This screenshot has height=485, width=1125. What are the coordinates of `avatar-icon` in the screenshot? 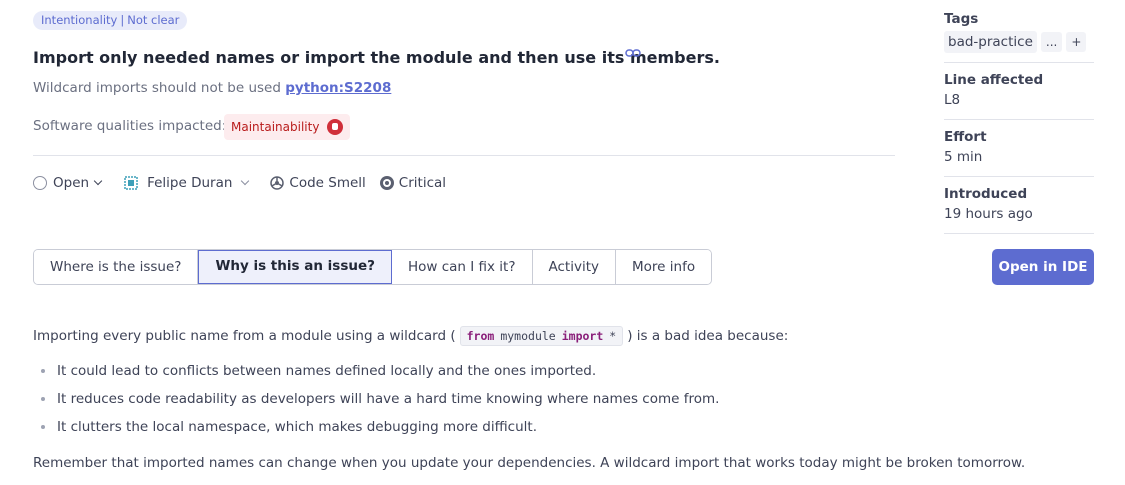 It's located at (131, 183).